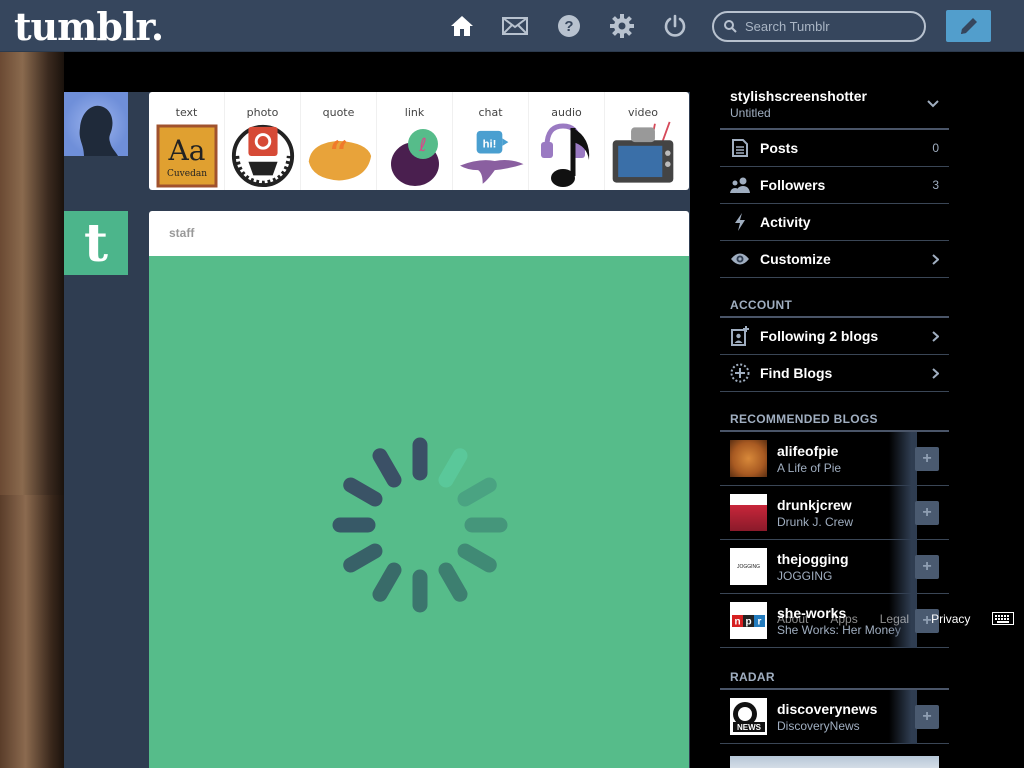  I want to click on text-icon: Aa Cuvedan, so click(187, 155).